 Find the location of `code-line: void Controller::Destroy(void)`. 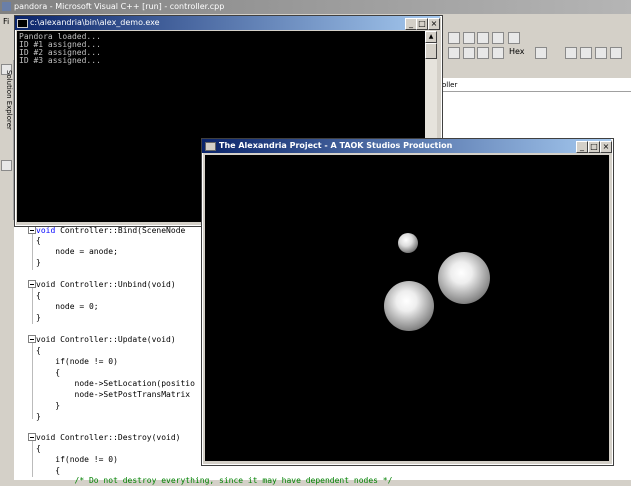

code-line: void Controller::Destroy(void) is located at coordinates (108, 437).